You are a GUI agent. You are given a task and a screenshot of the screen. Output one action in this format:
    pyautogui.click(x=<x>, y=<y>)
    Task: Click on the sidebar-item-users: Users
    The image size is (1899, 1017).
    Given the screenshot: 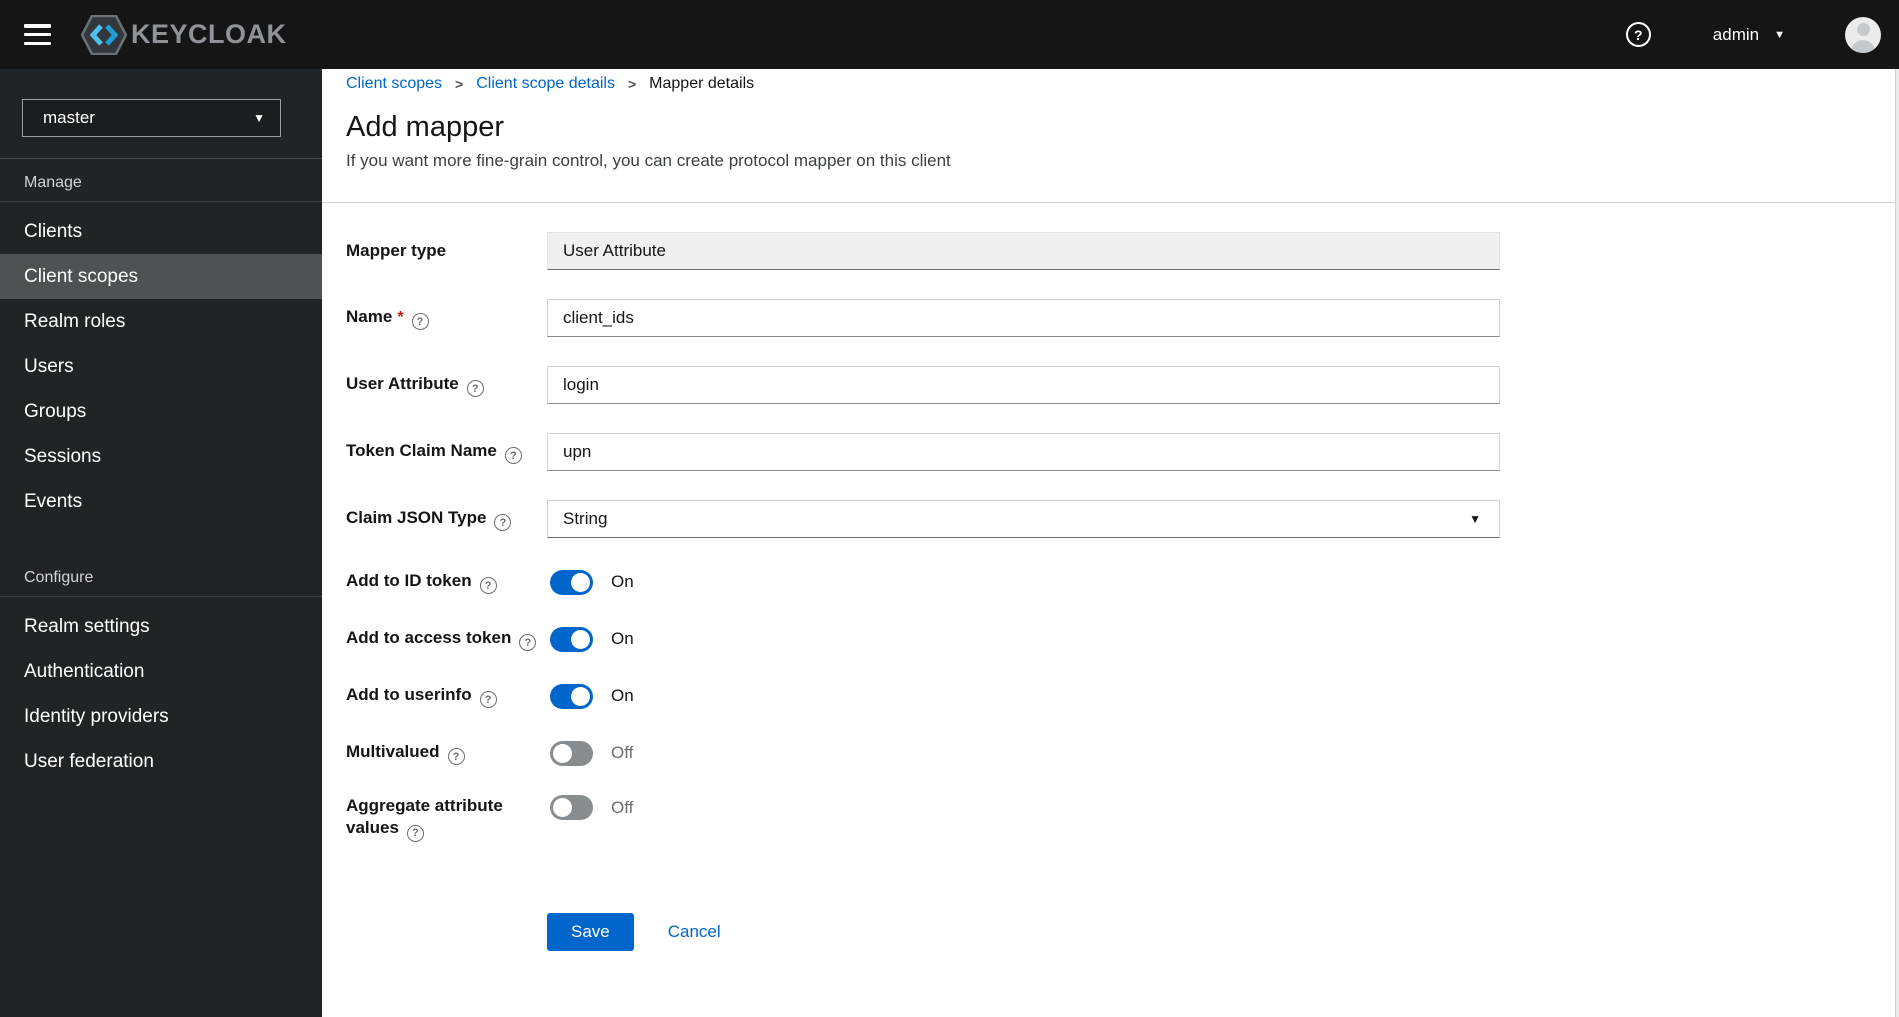 What is the action you would take?
    pyautogui.click(x=161, y=366)
    